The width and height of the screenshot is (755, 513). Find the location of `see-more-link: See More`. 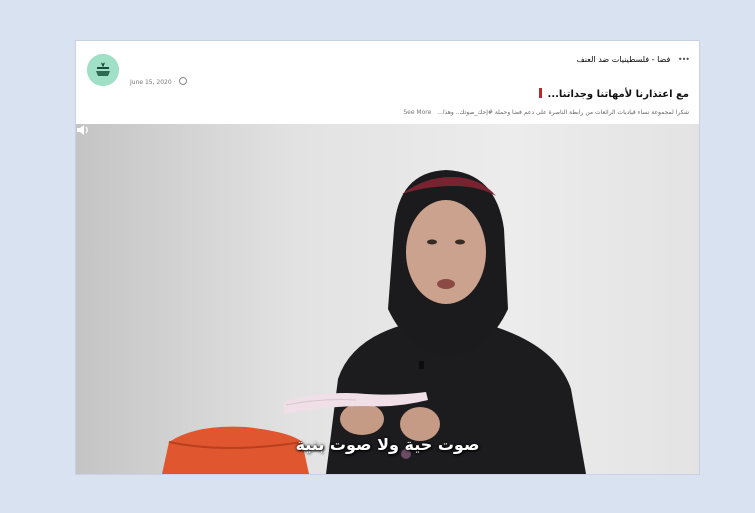

see-more-link: See More is located at coordinates (417, 112).